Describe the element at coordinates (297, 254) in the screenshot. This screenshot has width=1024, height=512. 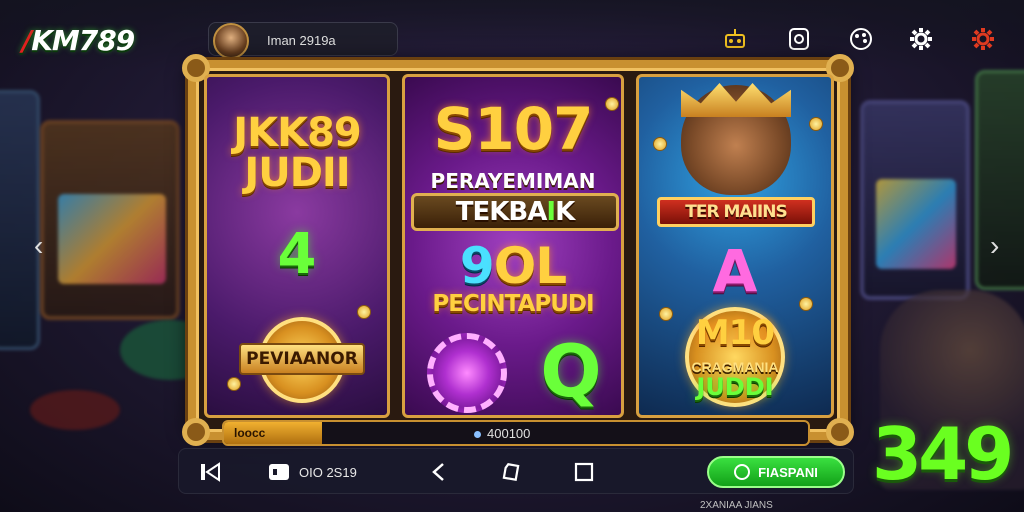
I see `panel-number: 4` at that location.